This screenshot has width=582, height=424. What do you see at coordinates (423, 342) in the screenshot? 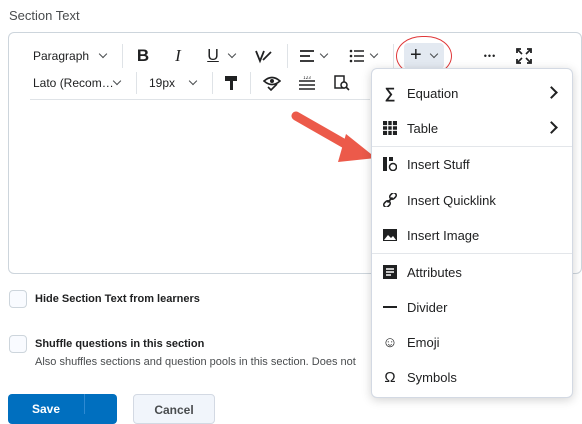
I see `menu-item-label: Emoji` at bounding box center [423, 342].